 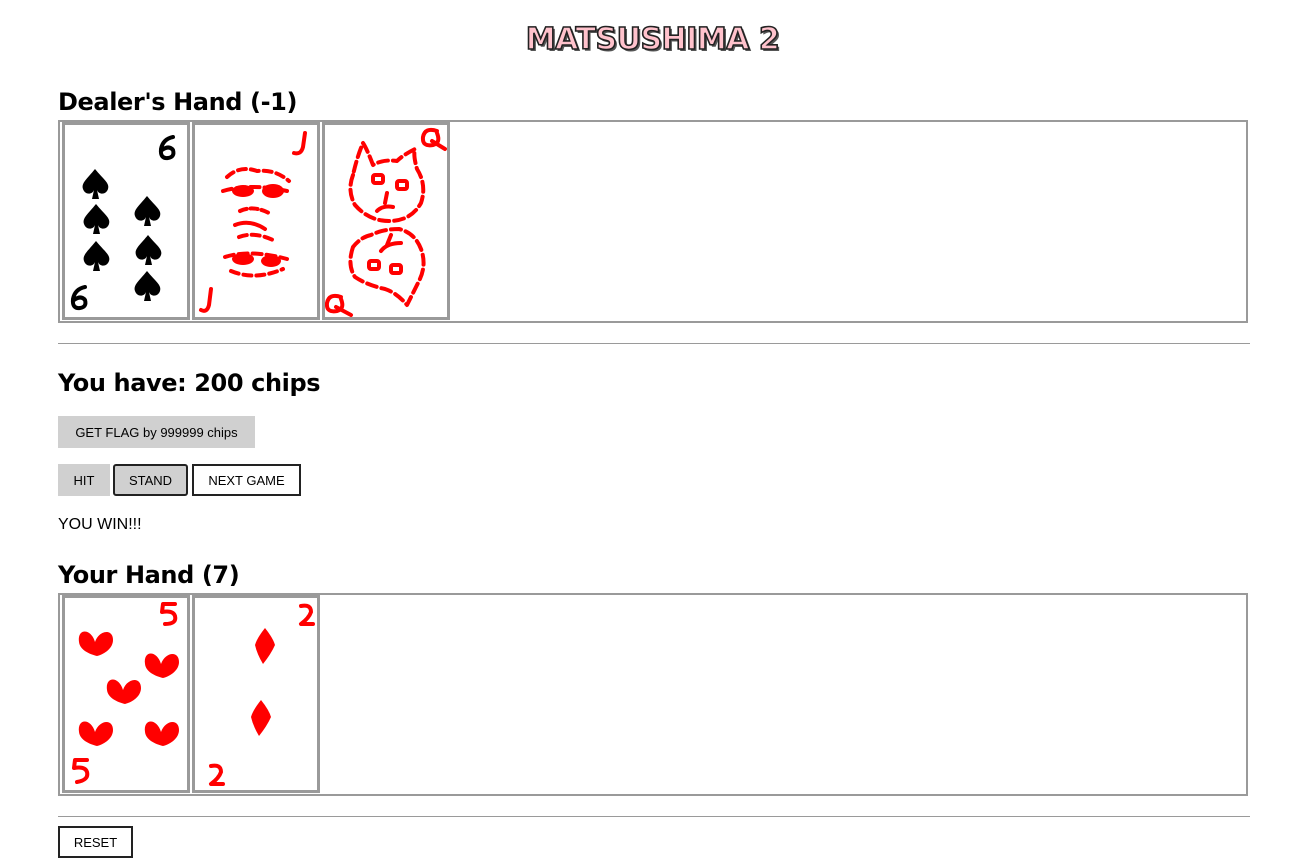 I want to click on hit-button: HIT, so click(x=84, y=480).